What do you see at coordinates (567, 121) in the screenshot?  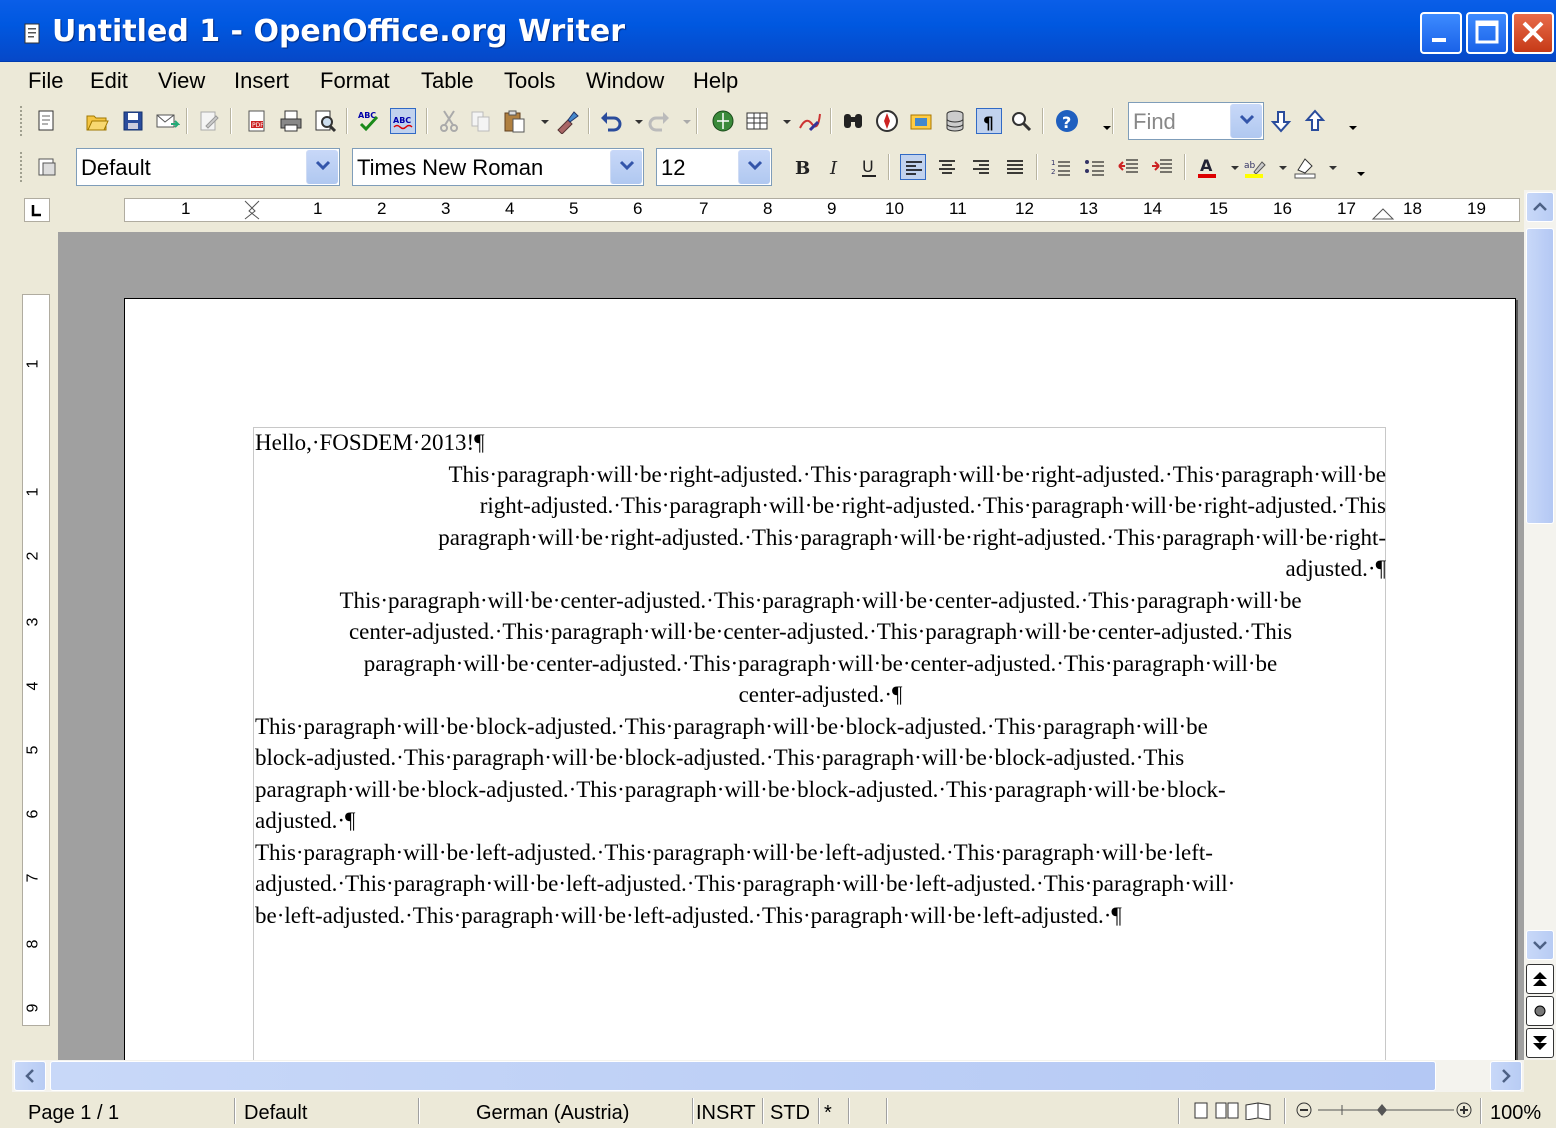 I see `clone-formatting-icon` at bounding box center [567, 121].